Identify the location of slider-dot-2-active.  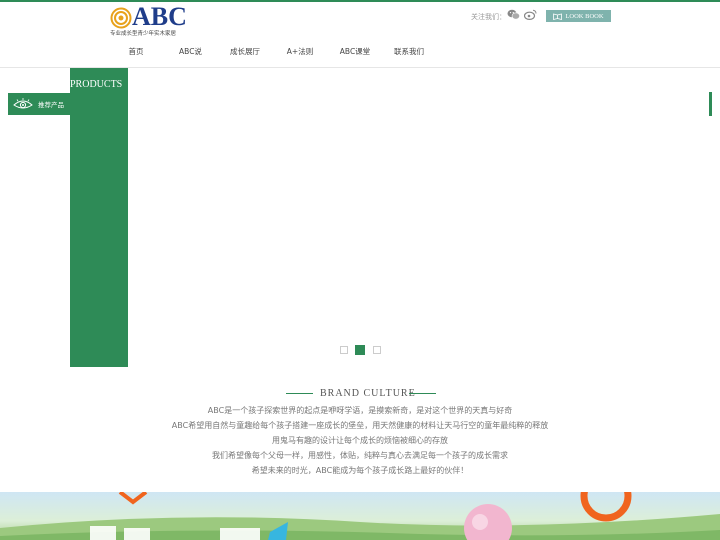
(360, 350).